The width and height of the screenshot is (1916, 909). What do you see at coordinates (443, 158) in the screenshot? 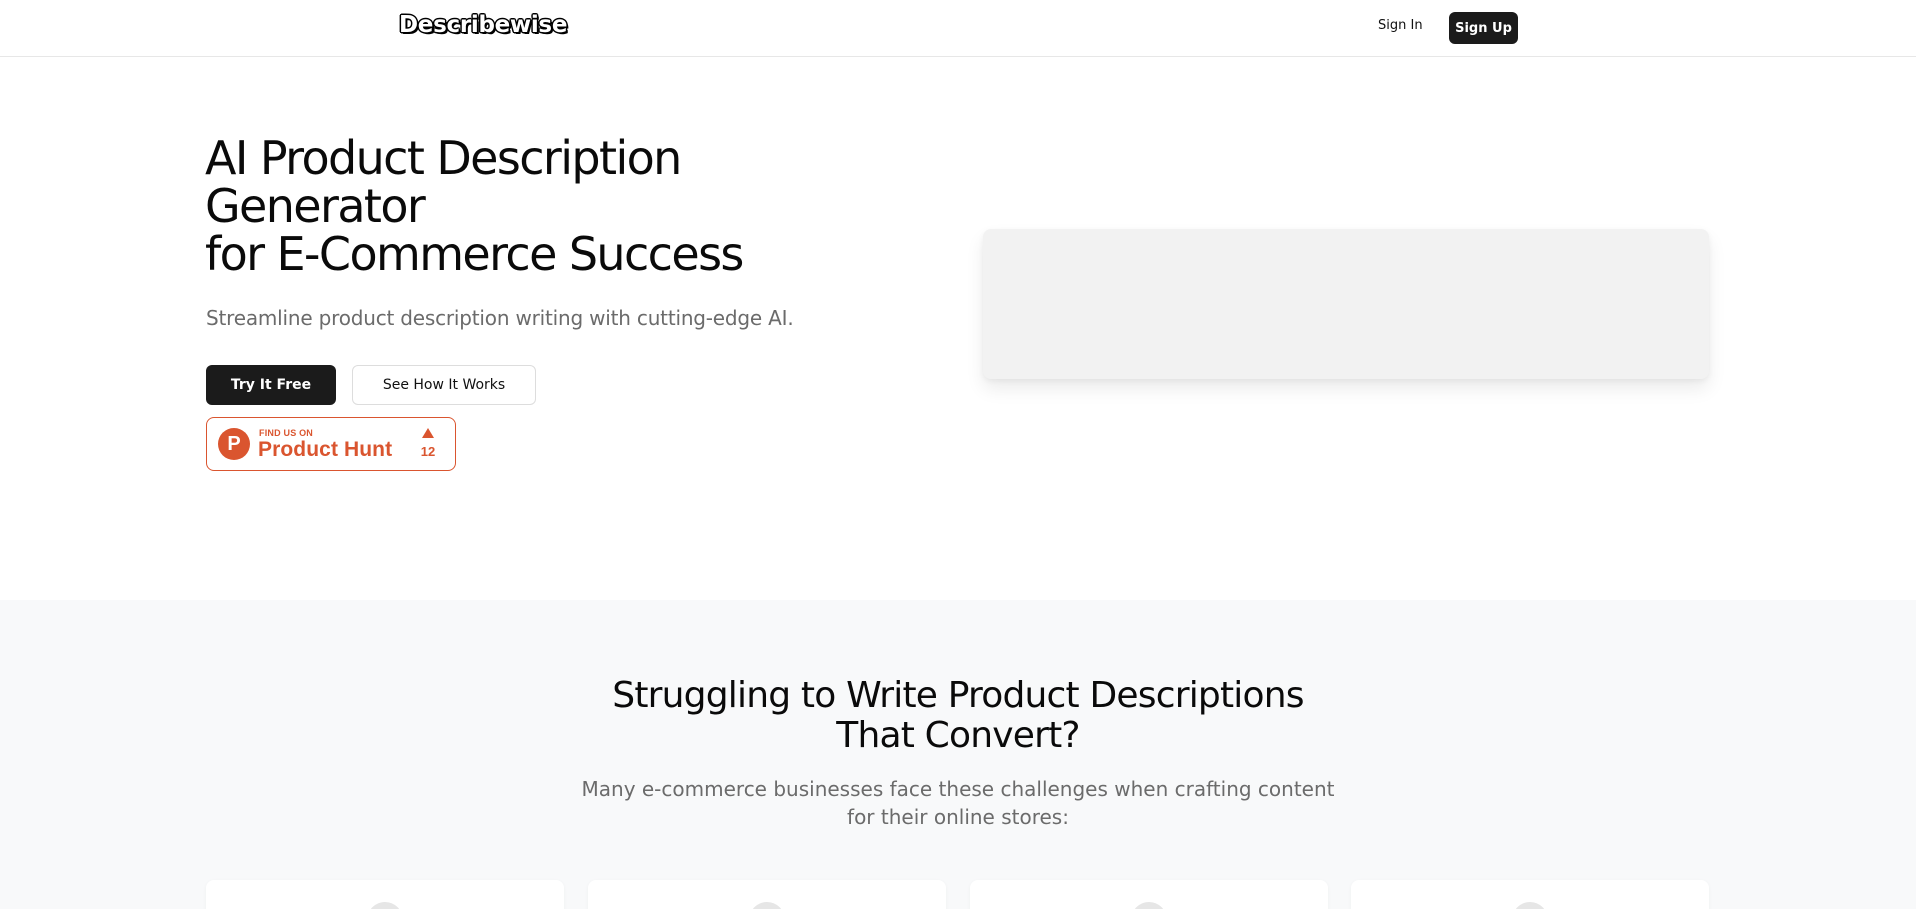
I see `hero-title-line: AI Product Description` at bounding box center [443, 158].